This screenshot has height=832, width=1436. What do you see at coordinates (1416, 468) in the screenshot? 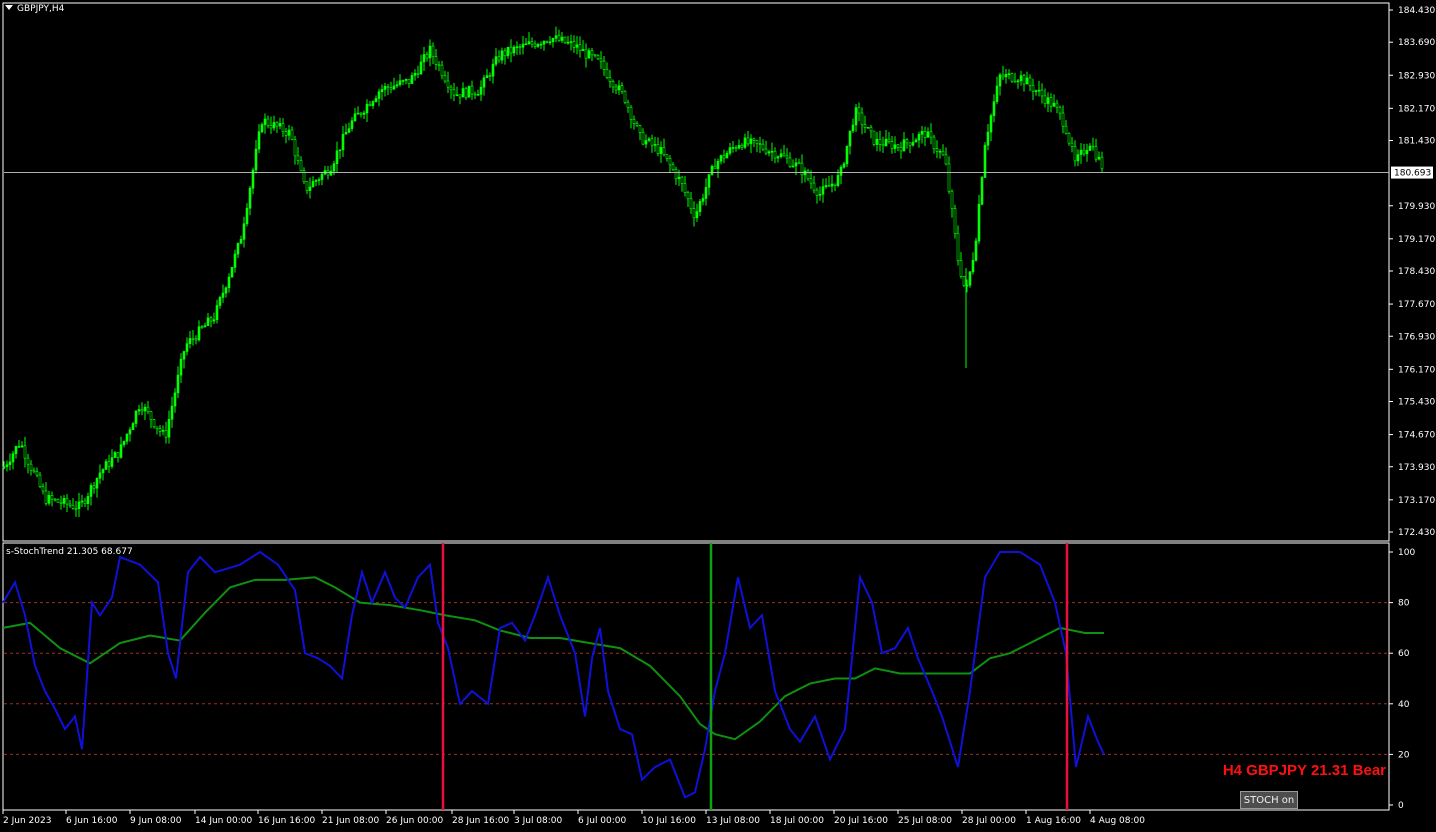
I see `price-axis-label: 173.930` at bounding box center [1416, 468].